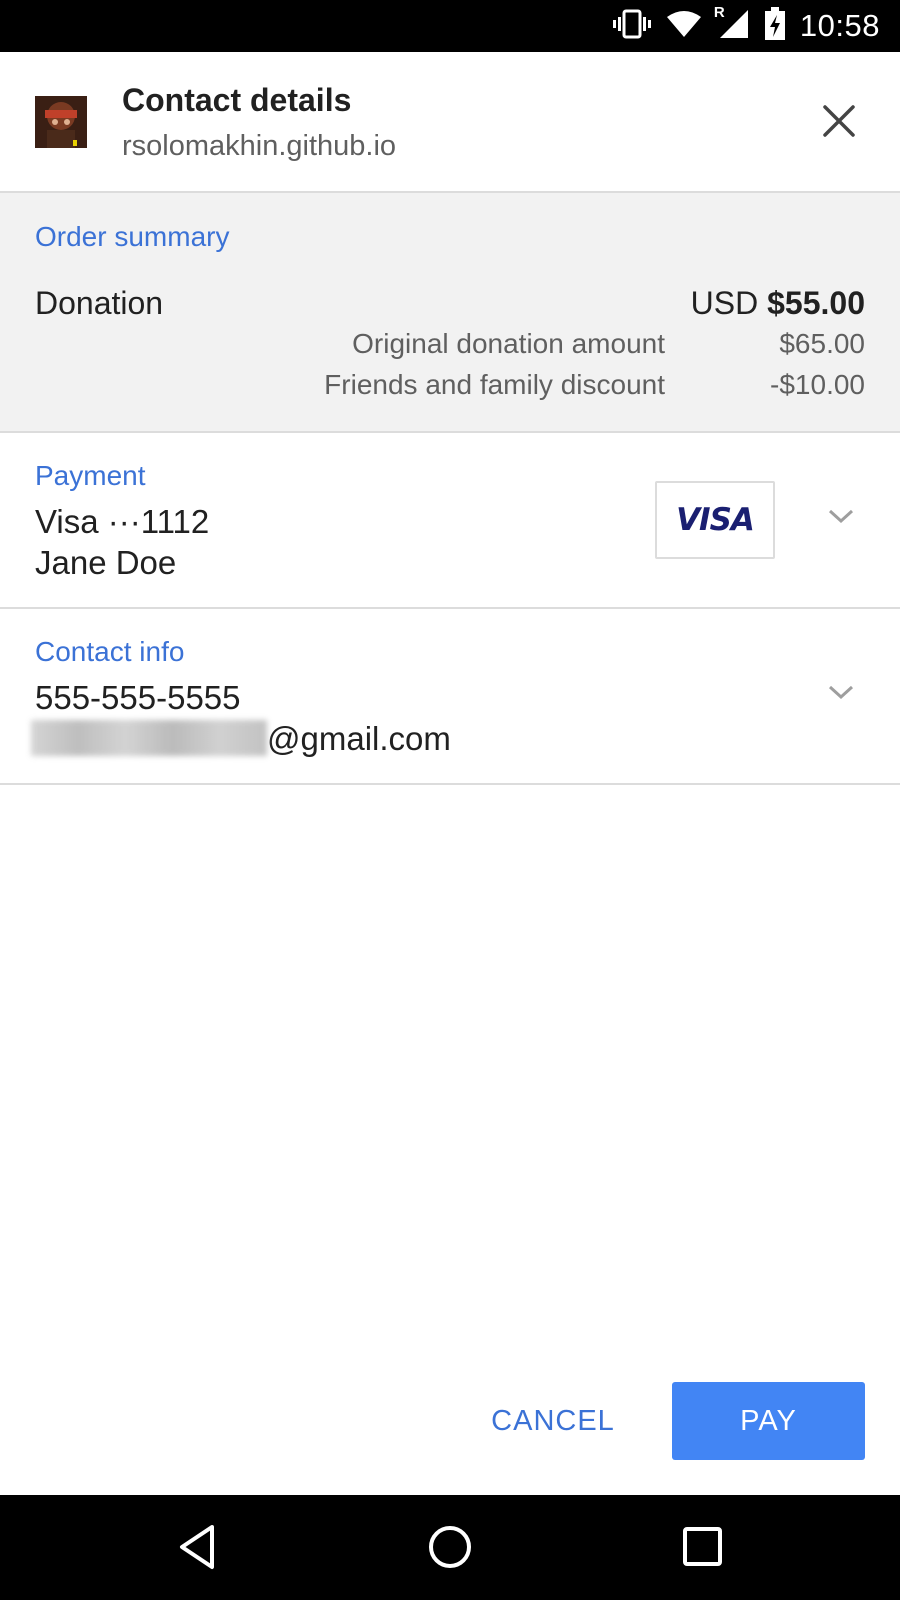 The width and height of the screenshot is (900, 1600). I want to click on pay-button: PAY, so click(768, 1421).